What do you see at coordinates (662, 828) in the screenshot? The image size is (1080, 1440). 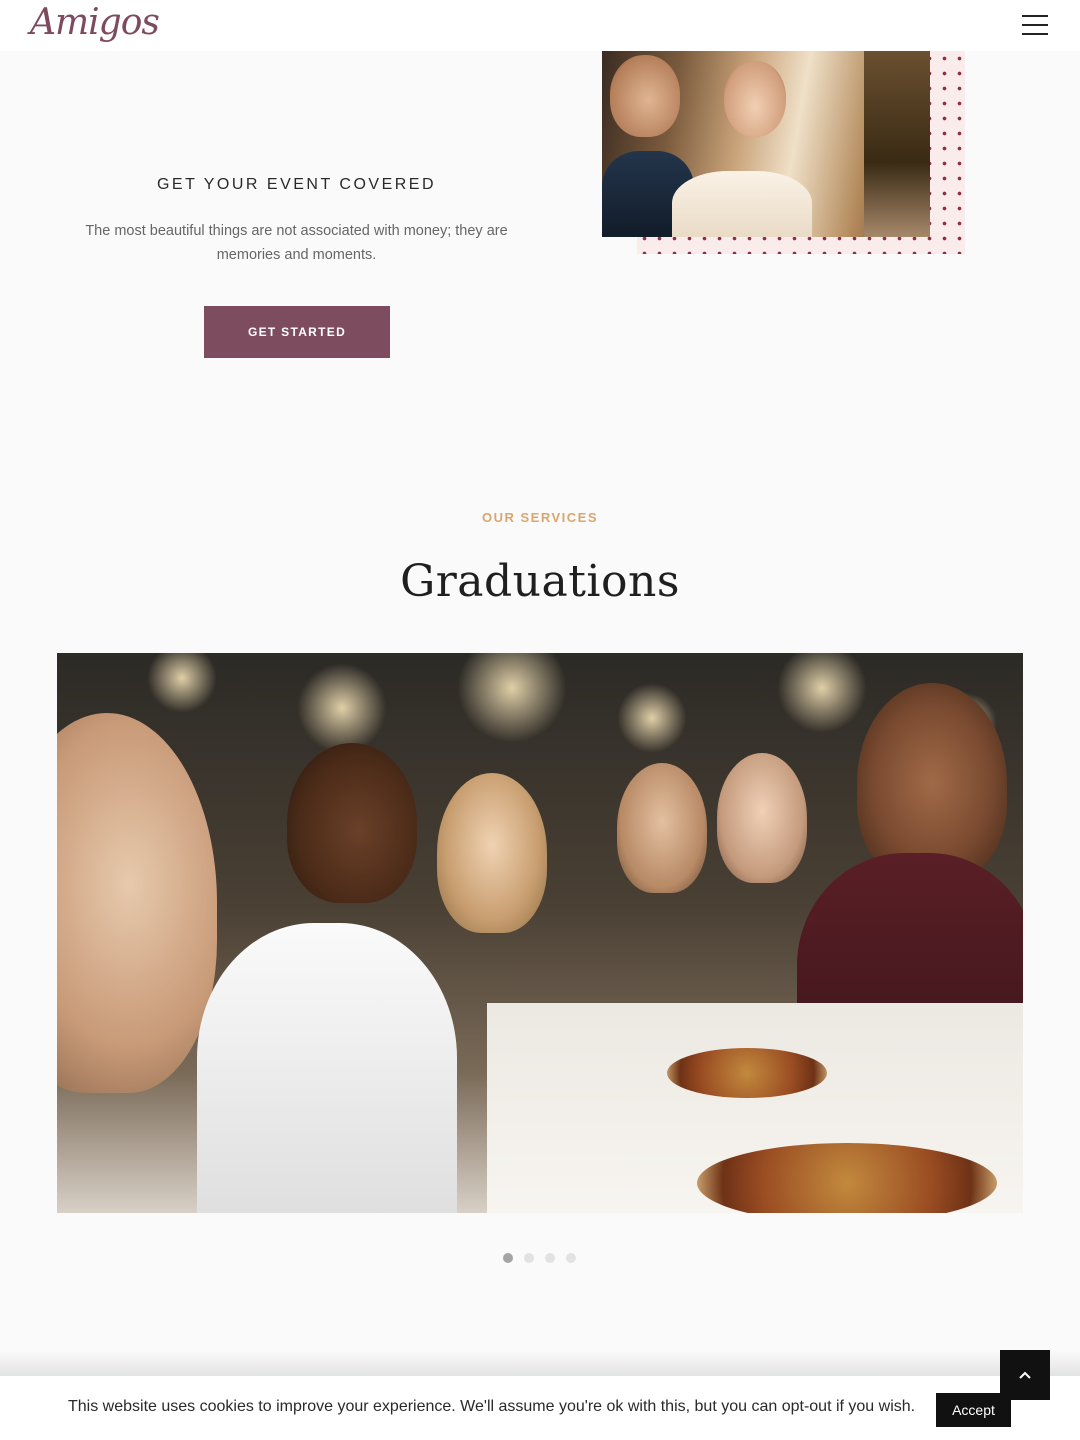 I see `person-back-middle` at bounding box center [662, 828].